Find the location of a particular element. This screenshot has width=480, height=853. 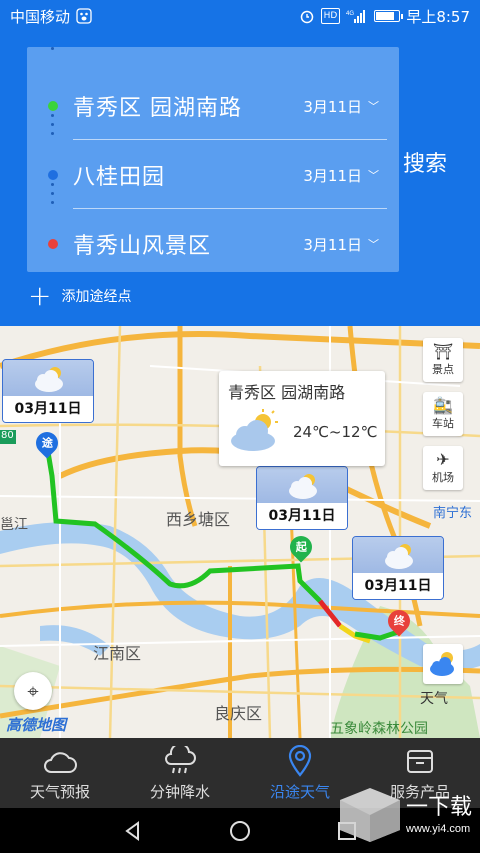

scenic-label: 景点 is located at coordinates (443, 369).